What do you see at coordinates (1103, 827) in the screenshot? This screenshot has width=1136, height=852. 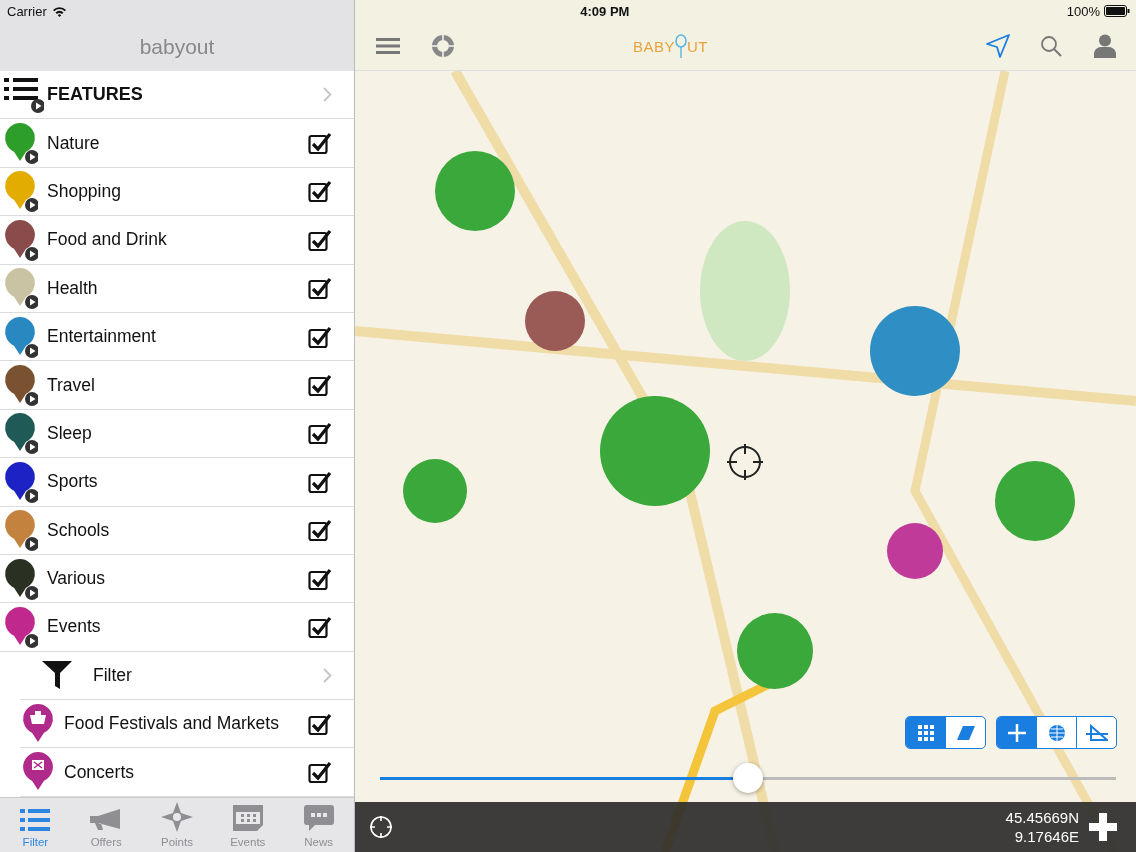 I see `plus-icon` at bounding box center [1103, 827].